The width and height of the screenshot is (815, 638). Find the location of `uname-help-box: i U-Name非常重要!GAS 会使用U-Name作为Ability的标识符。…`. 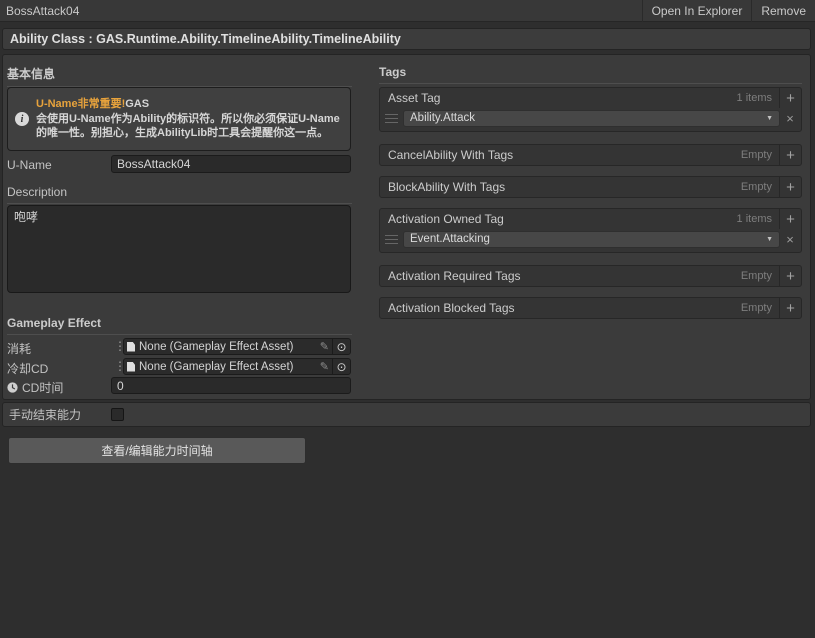

uname-help-box: i U-Name非常重要!GAS 会使用U-Name作为Ability的标识符。… is located at coordinates (179, 119).